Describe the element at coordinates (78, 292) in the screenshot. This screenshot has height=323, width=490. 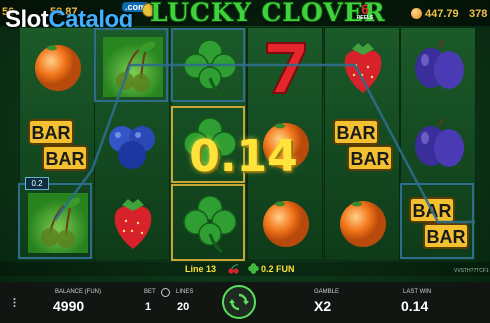
I see `balance-label: BALANCE (FUN)` at that location.